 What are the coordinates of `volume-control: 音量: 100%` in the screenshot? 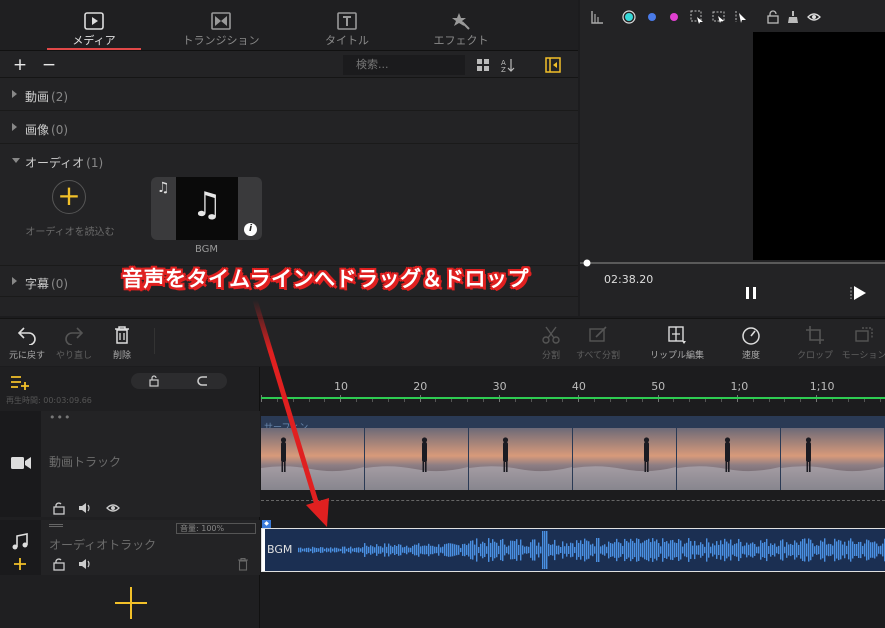 It's located at (216, 528).